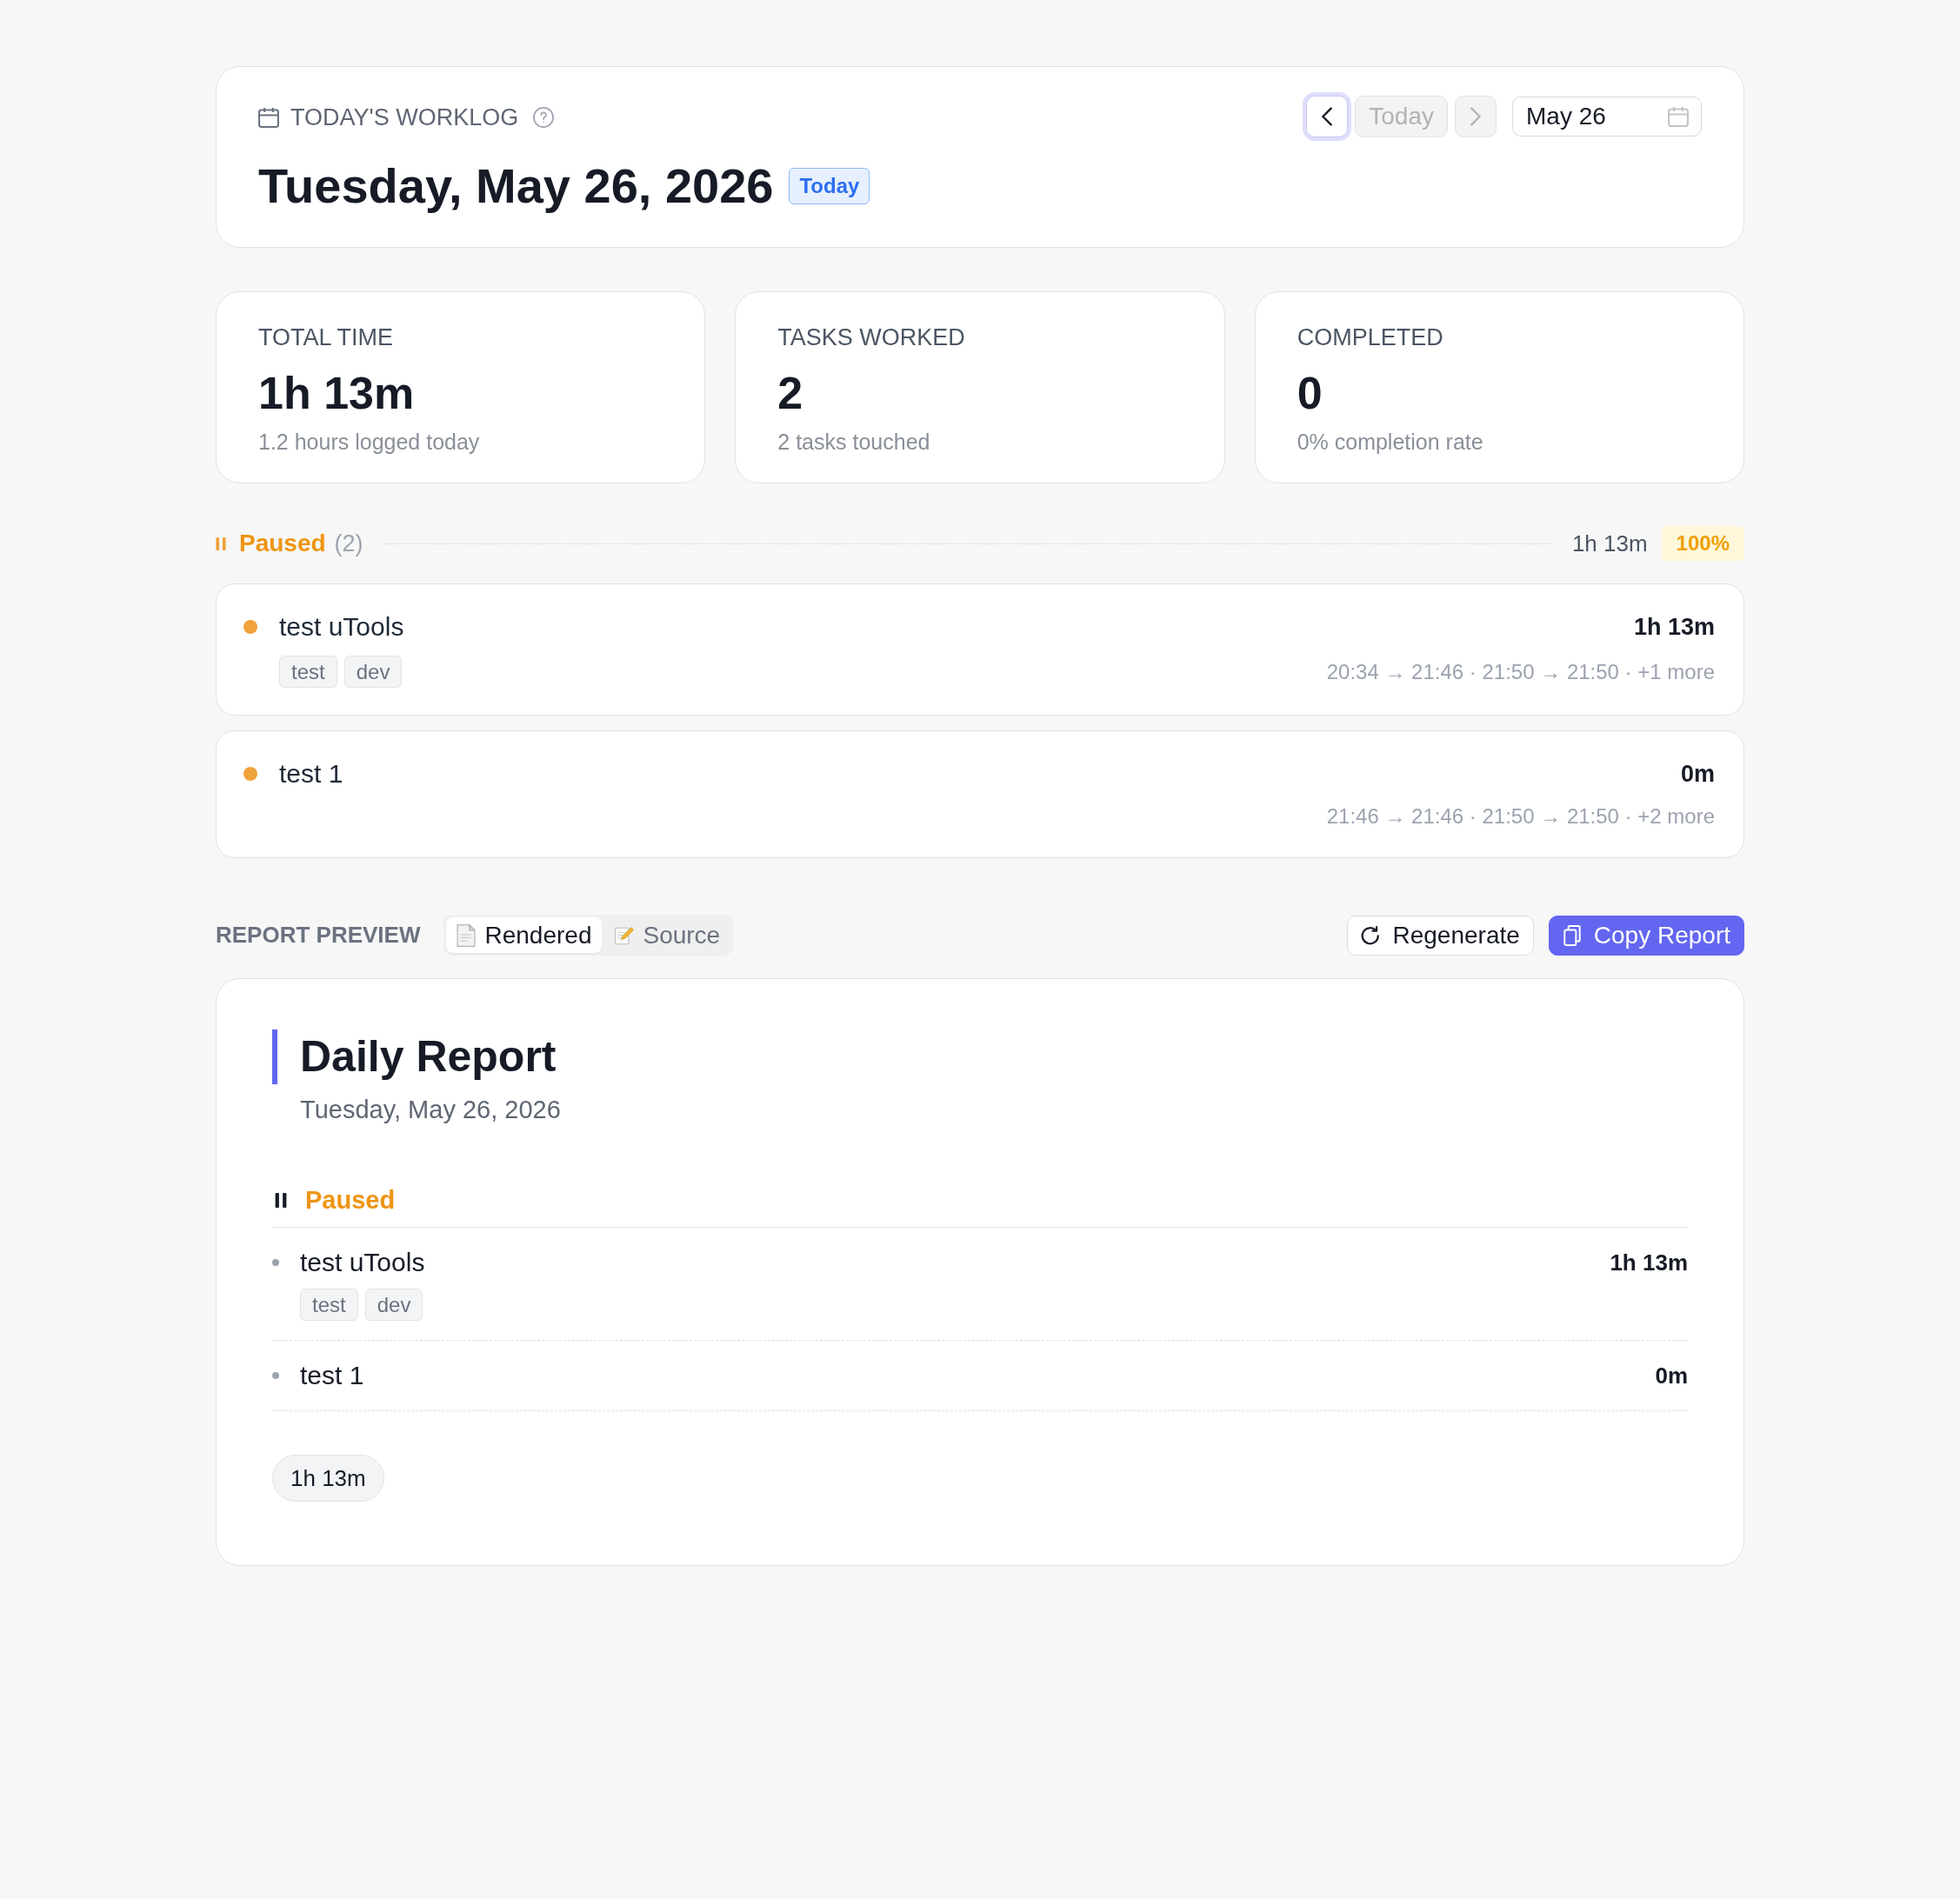 This screenshot has height=1899, width=1960. Describe the element at coordinates (1572, 935) in the screenshot. I see `copy-icon` at that location.